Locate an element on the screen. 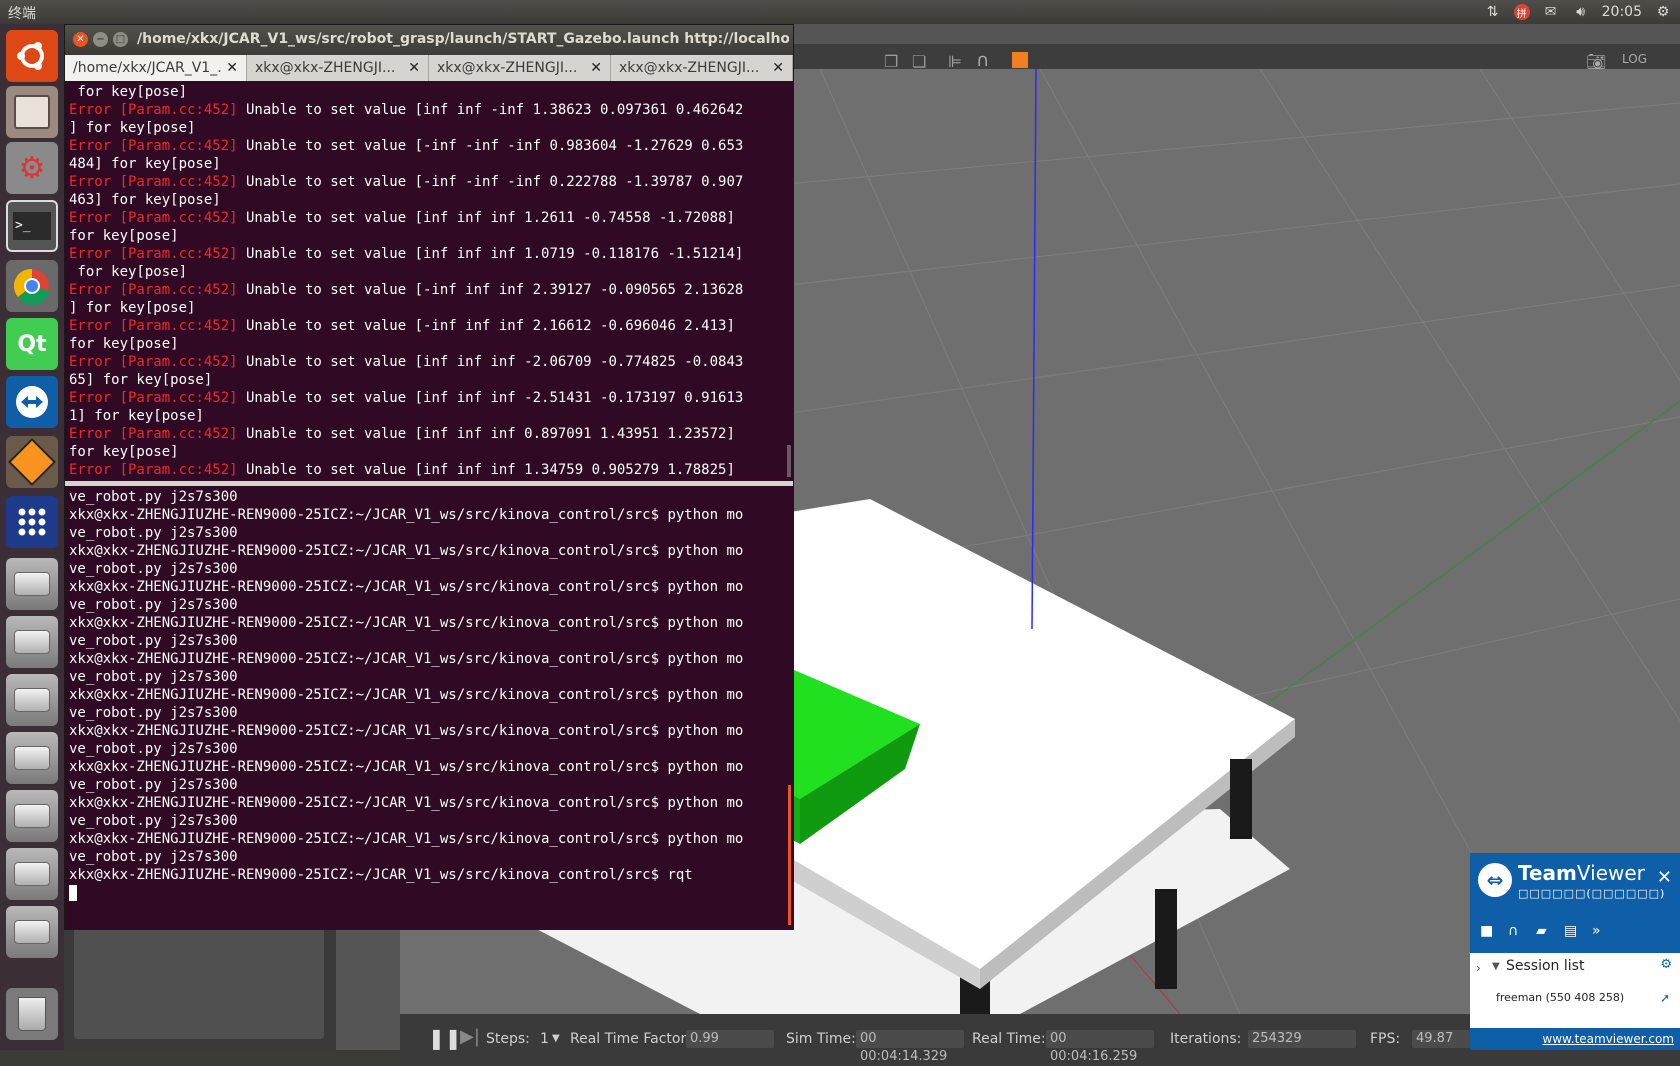  line-text: for key[pose] is located at coordinates (128, 92).